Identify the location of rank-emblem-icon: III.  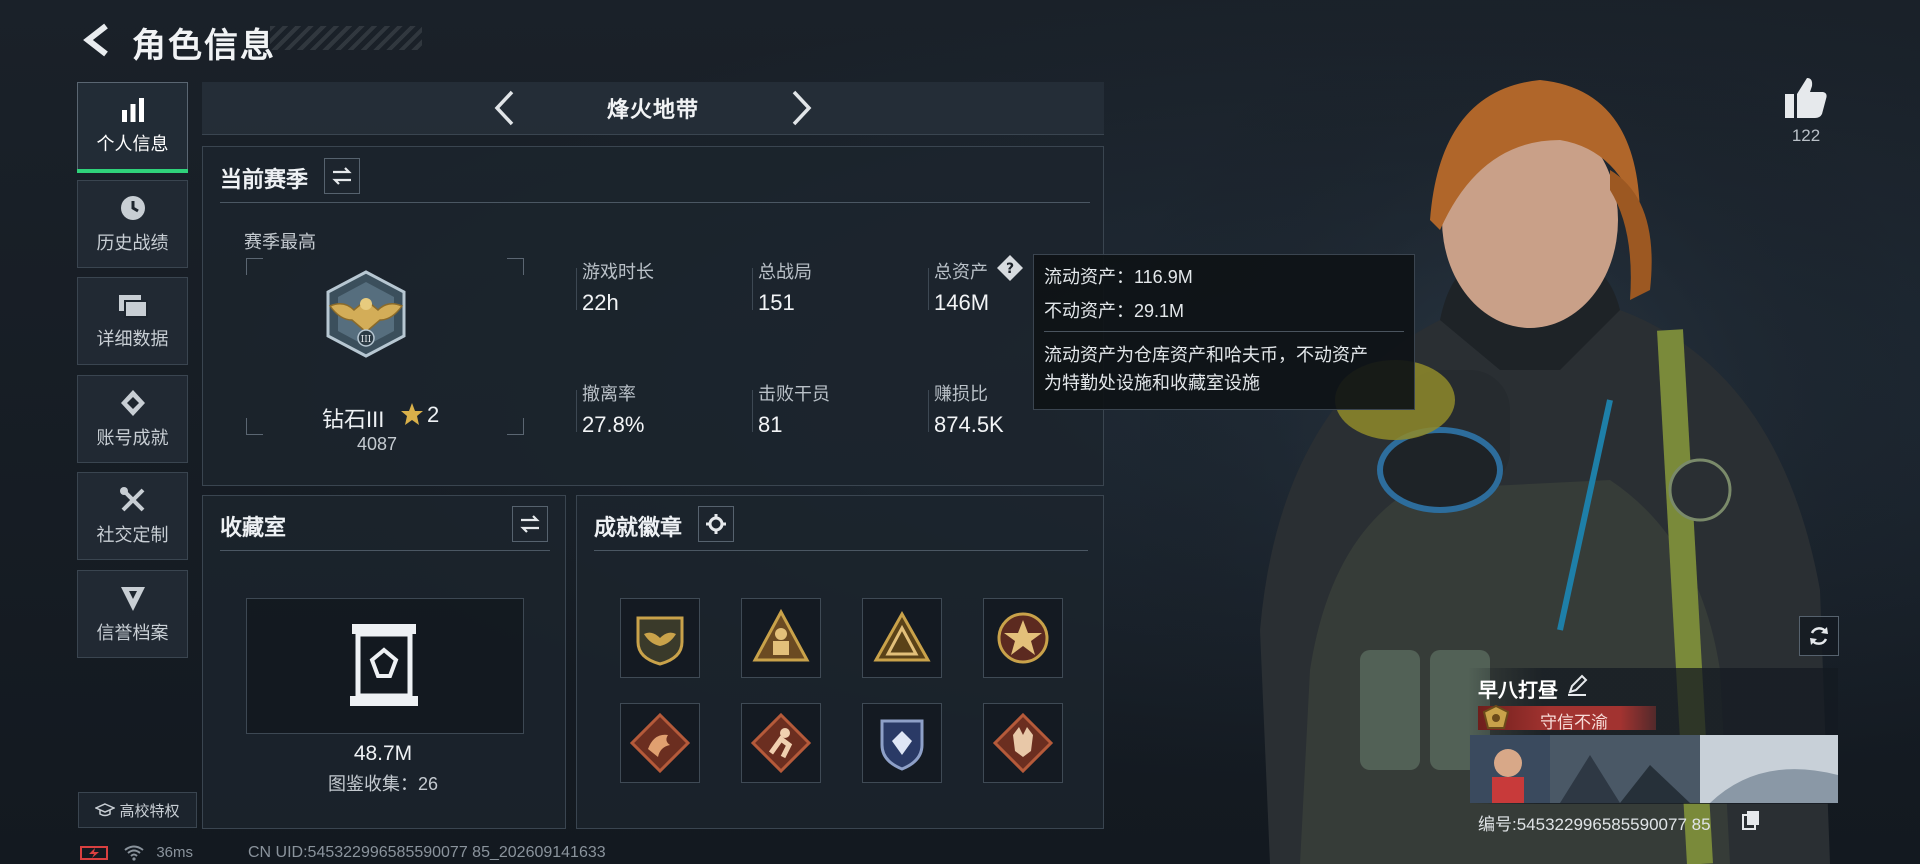
(366, 314).